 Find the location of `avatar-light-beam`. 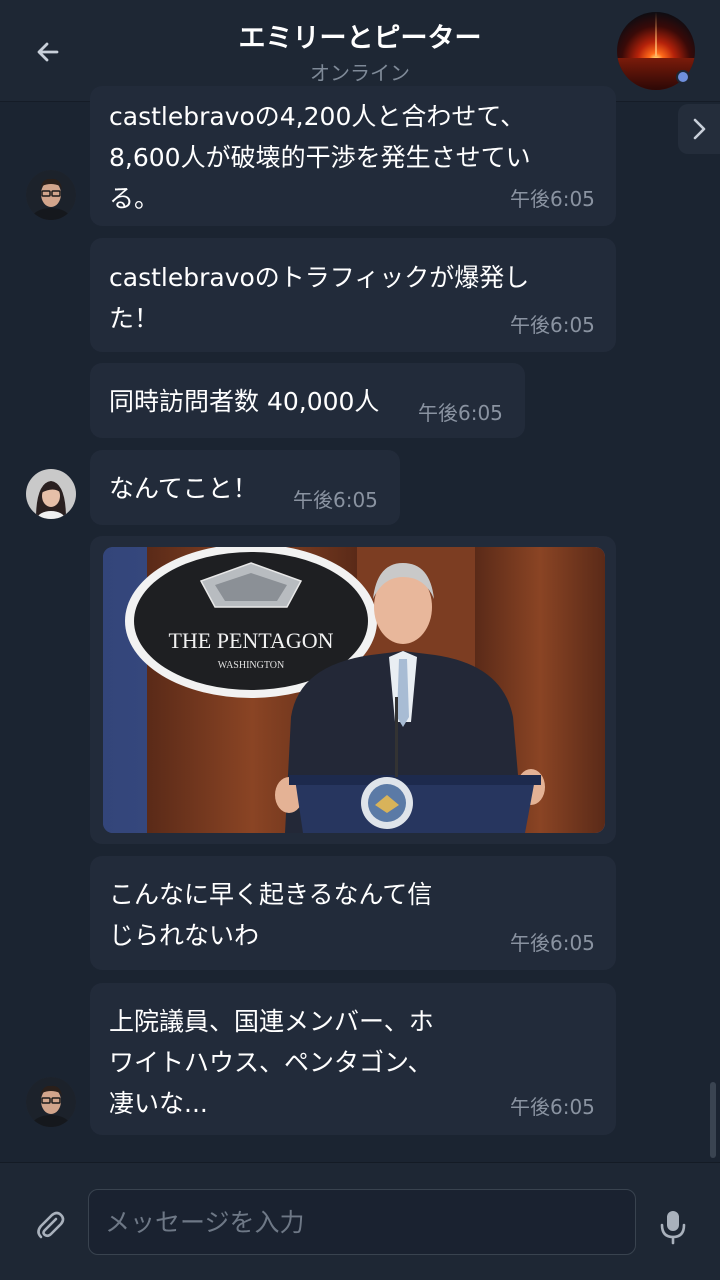

avatar-light-beam is located at coordinates (656, 34).